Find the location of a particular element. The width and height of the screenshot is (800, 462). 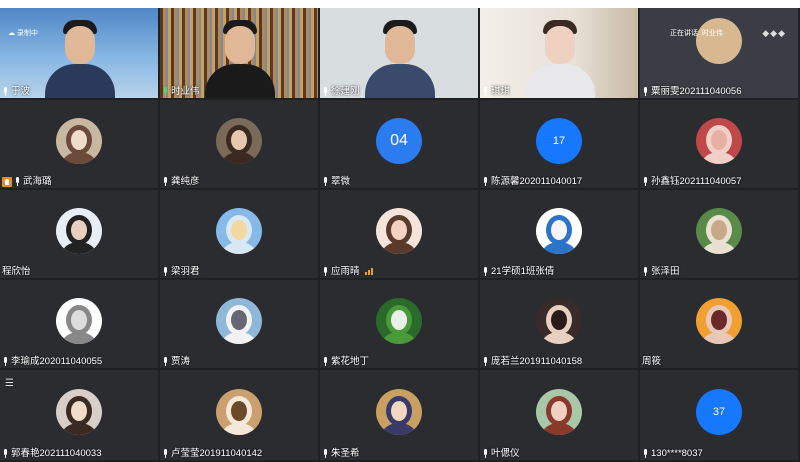

participant-label: 粟丽雯202111040056 is located at coordinates (692, 91).